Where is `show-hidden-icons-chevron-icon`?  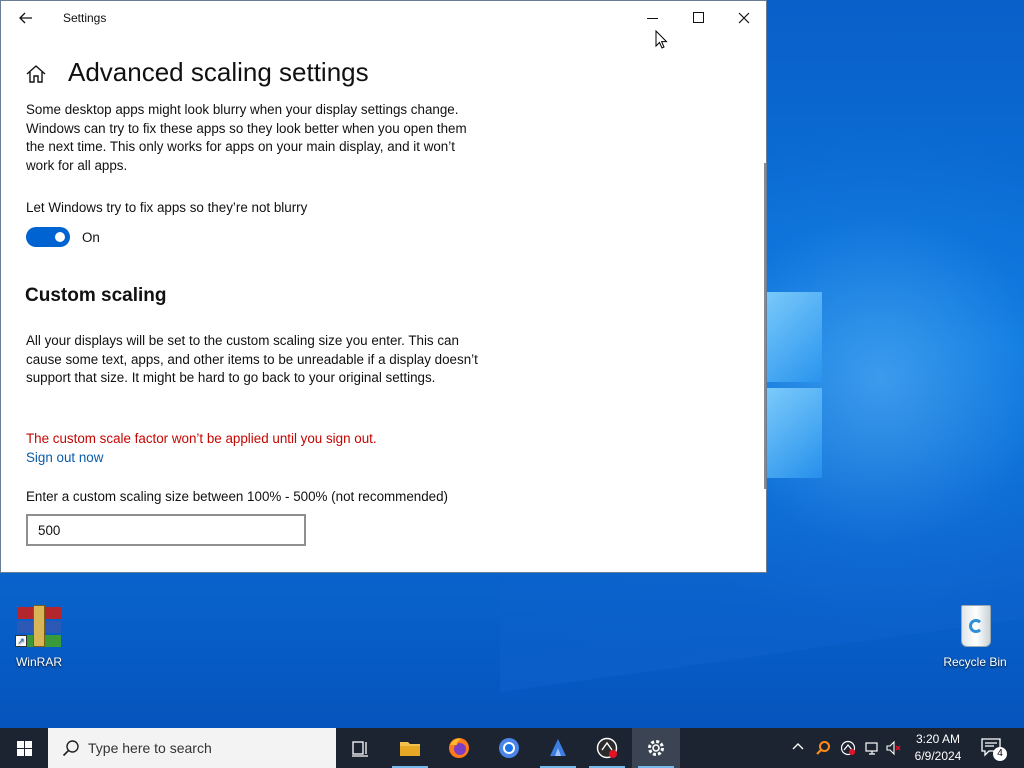
show-hidden-icons-chevron-icon is located at coordinates (798, 748).